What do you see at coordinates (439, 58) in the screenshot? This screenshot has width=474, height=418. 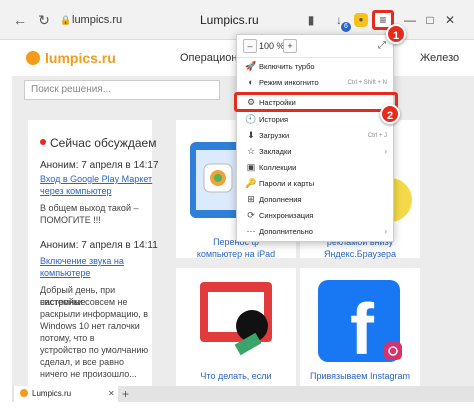 I see `nav-hardware: Железо` at bounding box center [439, 58].